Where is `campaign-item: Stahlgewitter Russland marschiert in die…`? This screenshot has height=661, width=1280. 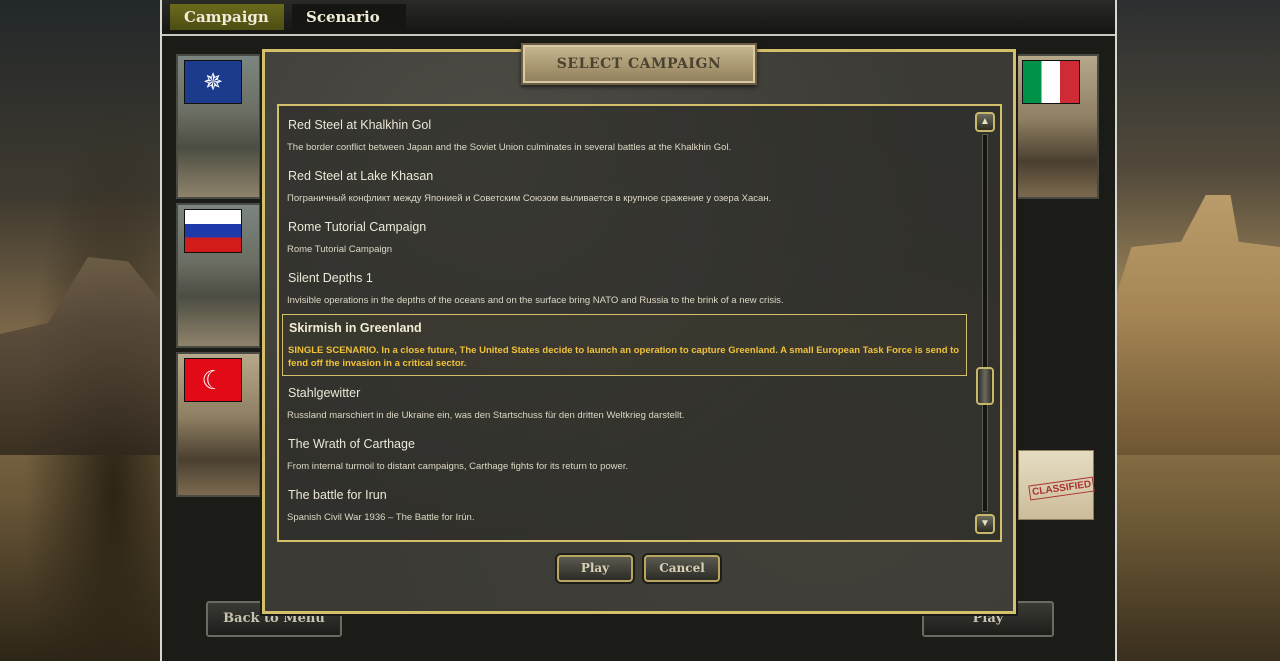
campaign-item: Stahlgewitter Russland marschiert in die… is located at coordinates (624, 404).